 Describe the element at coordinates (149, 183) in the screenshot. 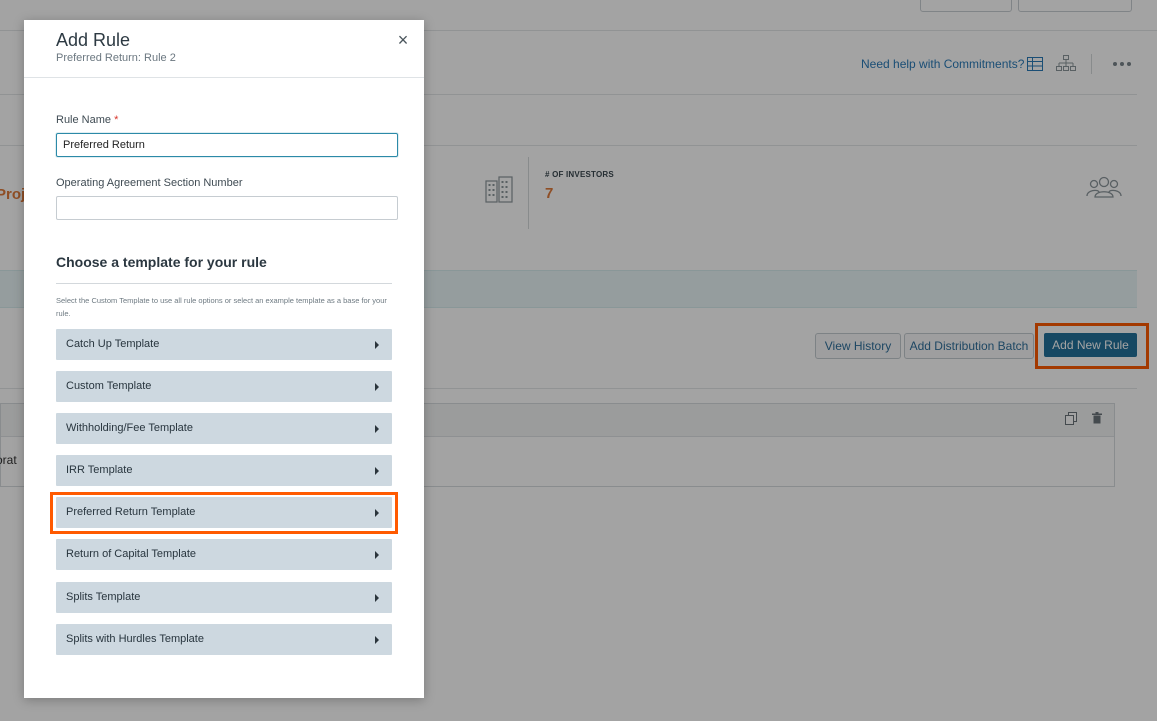

I see `section-number-label: Operating Agreement Section Number` at that location.